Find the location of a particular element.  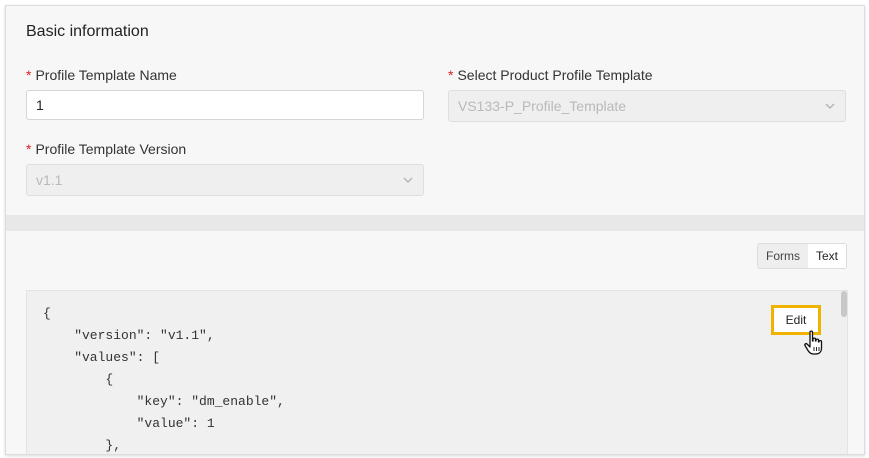

tab-text: Text is located at coordinates (826, 256).